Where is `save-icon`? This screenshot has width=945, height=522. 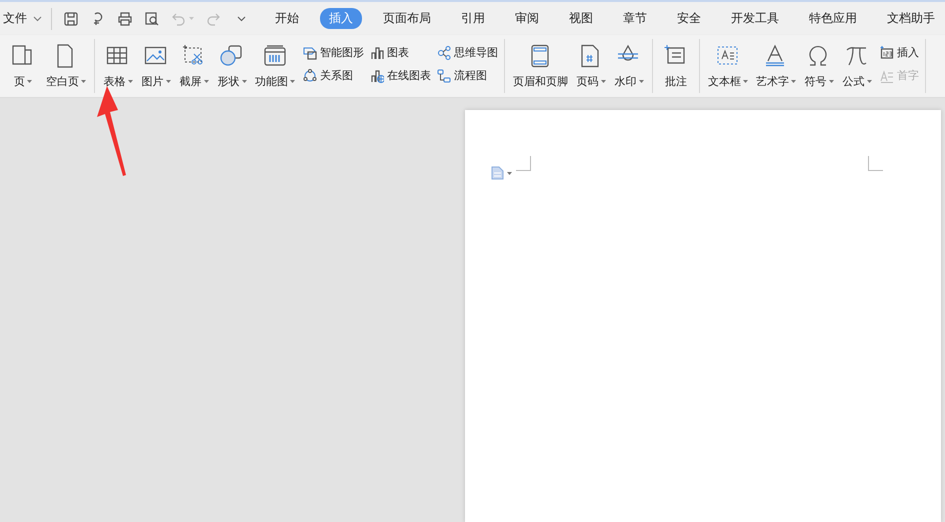 save-icon is located at coordinates (71, 18).